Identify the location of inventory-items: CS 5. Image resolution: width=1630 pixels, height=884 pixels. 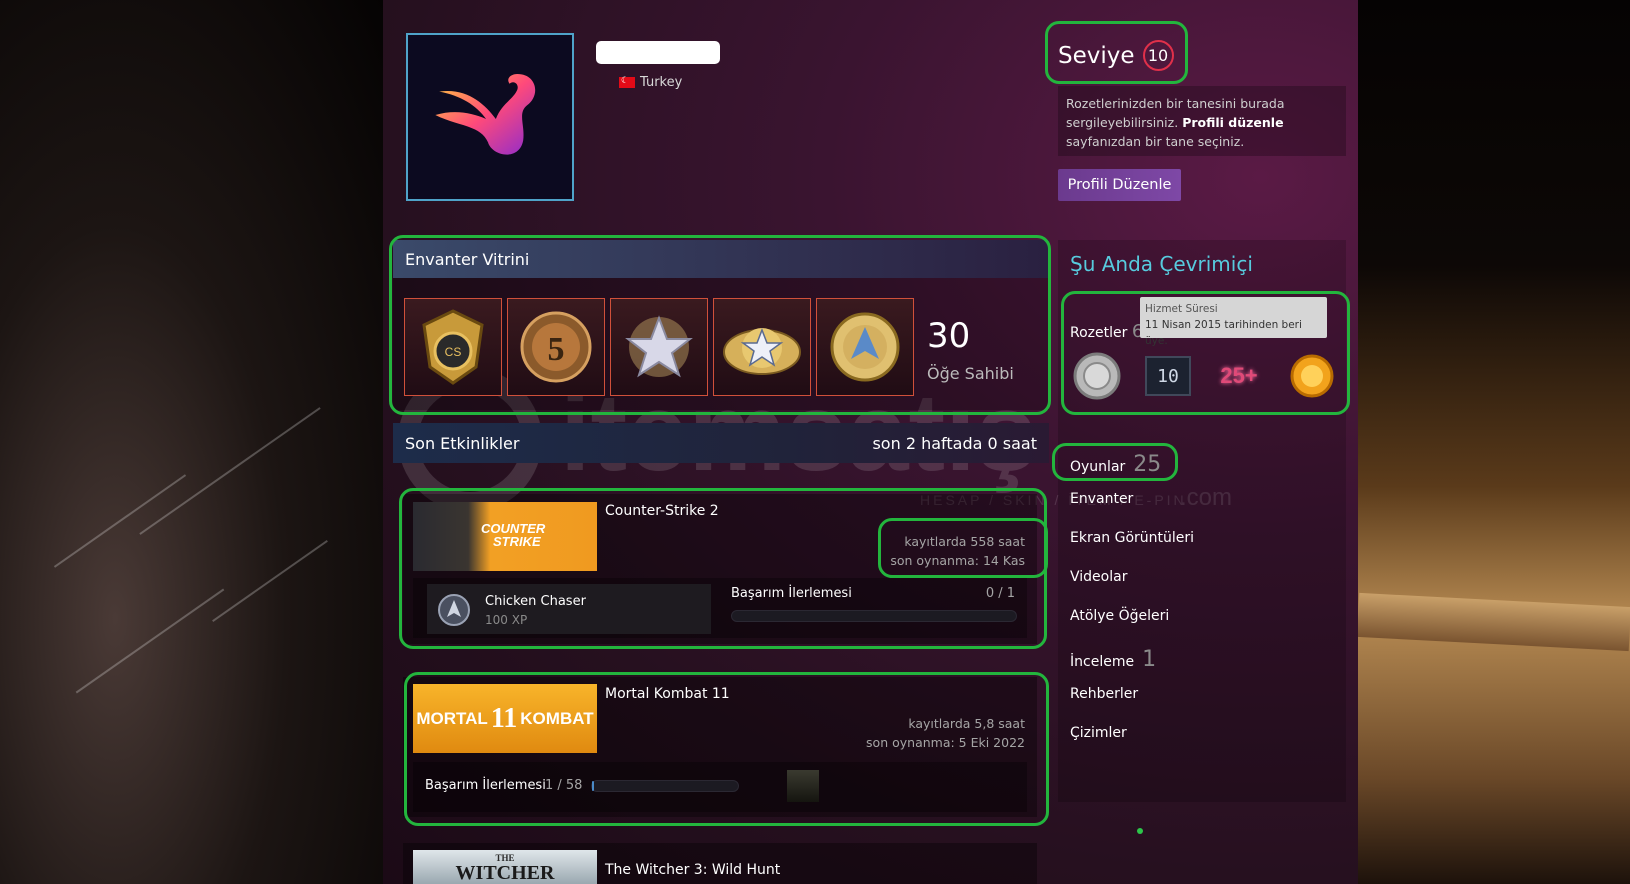
(659, 347).